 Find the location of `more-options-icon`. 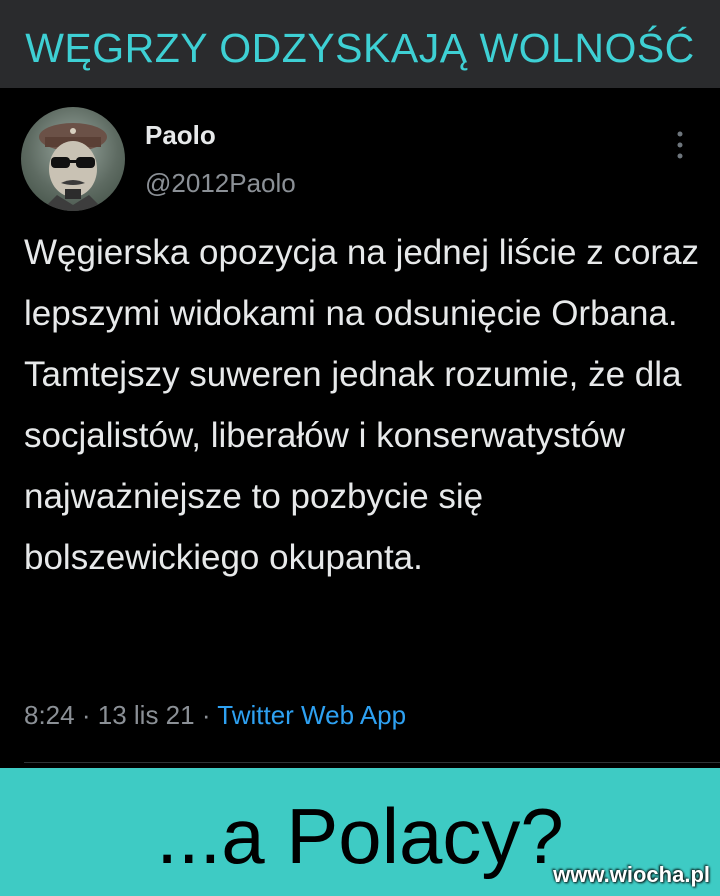

more-options-icon is located at coordinates (680, 145).